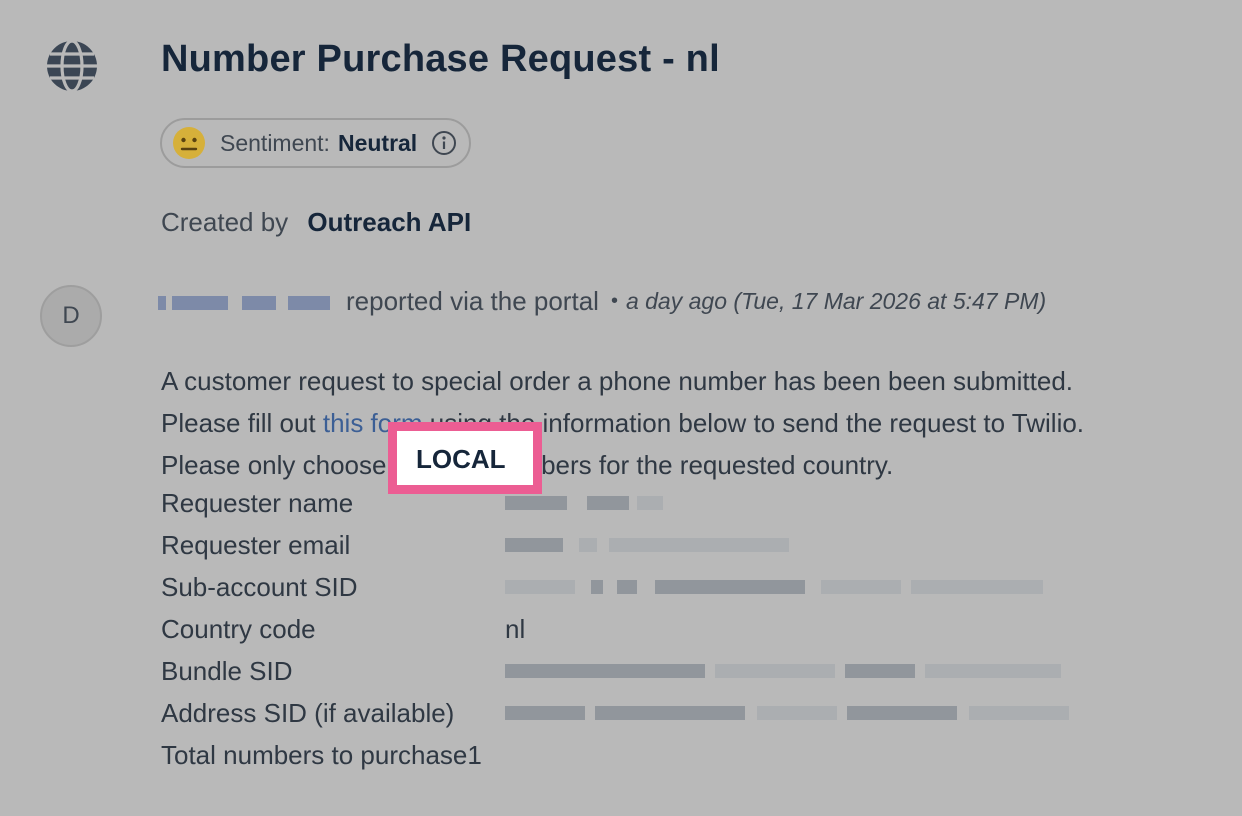 The height and width of the screenshot is (816, 1242). I want to click on total-row: Total numbers to purchase 1, so click(615, 755).